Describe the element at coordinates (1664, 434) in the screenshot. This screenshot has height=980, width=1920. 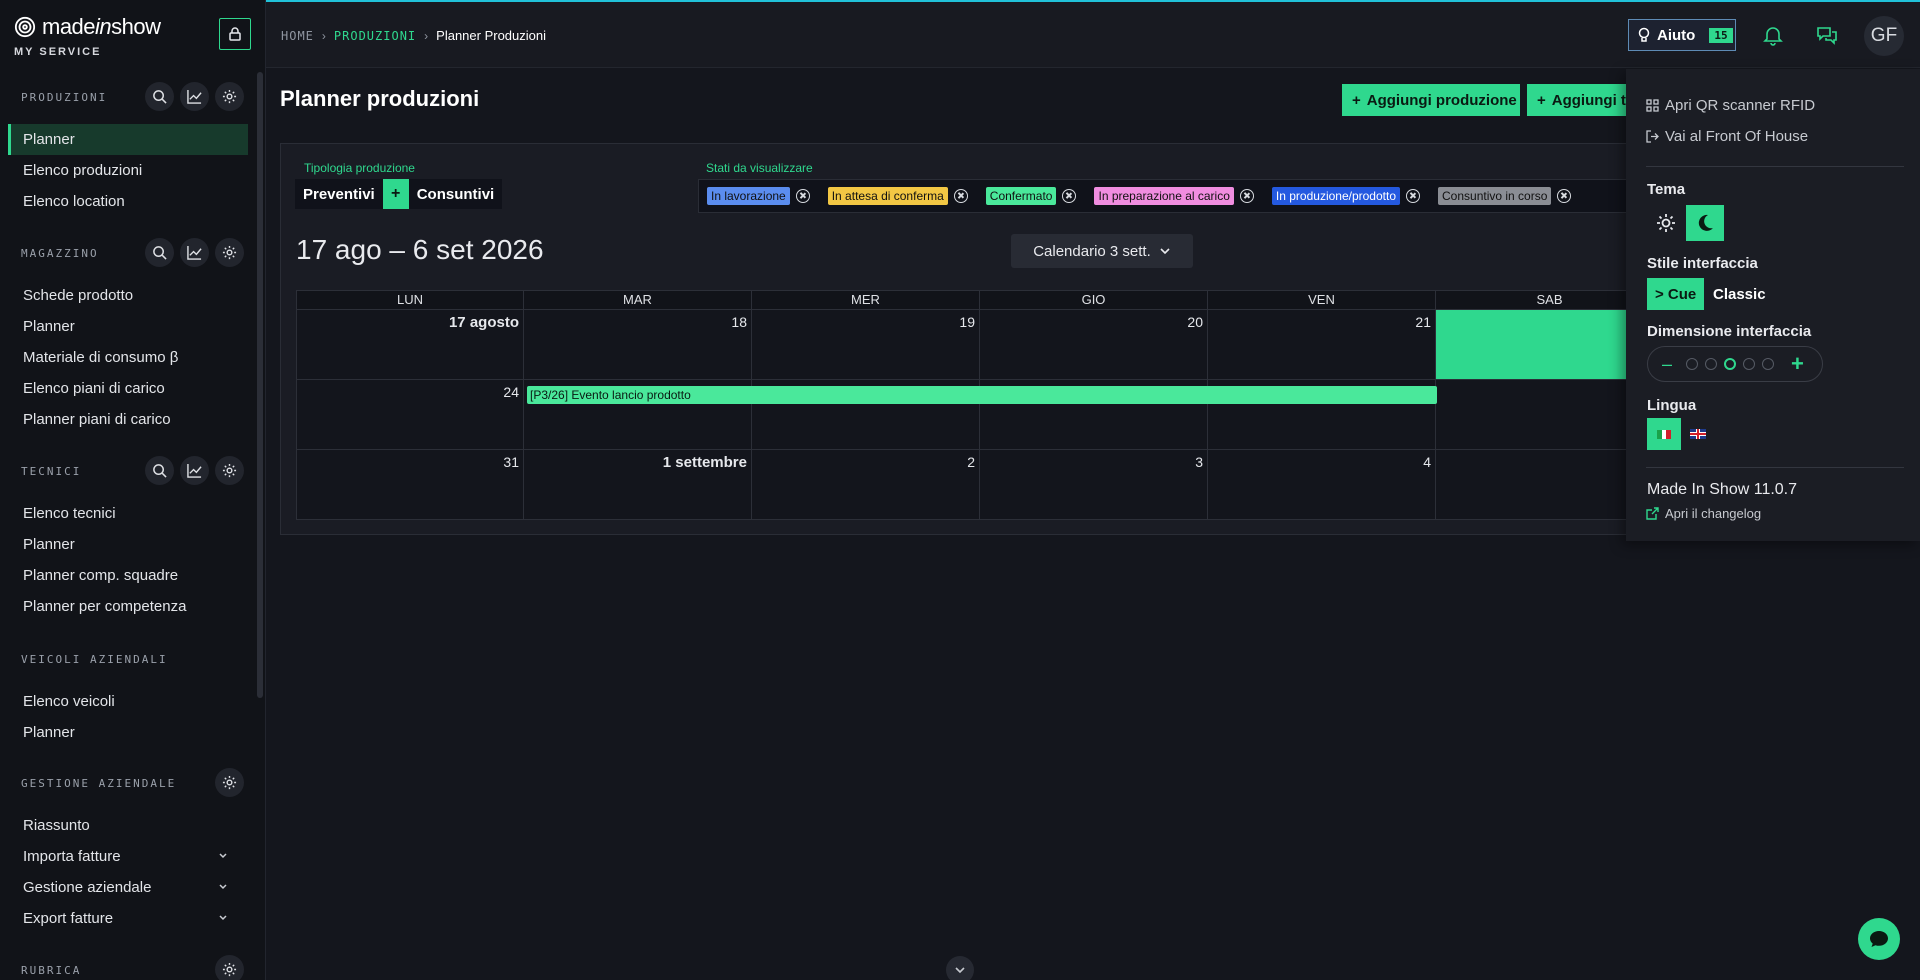
I see `language-italian-button` at that location.